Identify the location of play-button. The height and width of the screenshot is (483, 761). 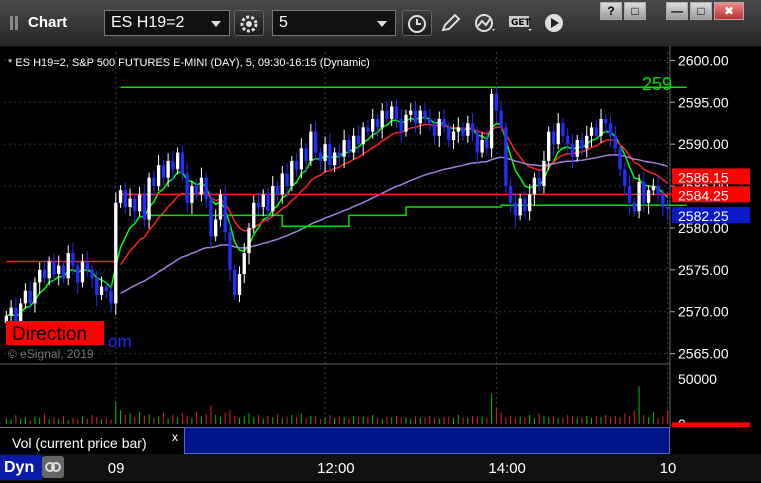
(555, 23).